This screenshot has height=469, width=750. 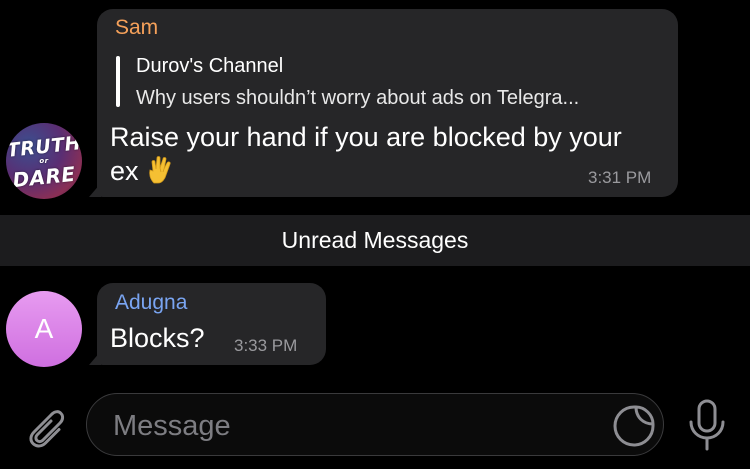 I want to click on sender-avatar-adugna: A, so click(x=44, y=329).